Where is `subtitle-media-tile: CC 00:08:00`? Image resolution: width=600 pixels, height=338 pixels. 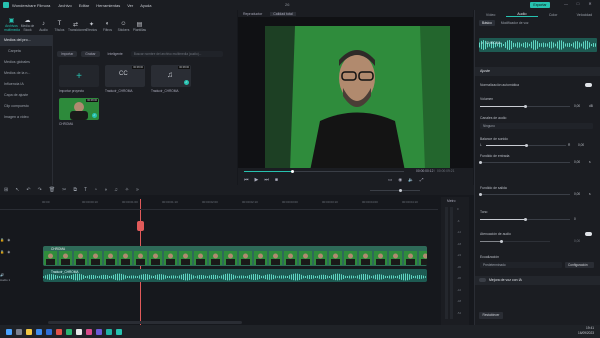 subtitle-media-tile: CC 00:08:00 is located at coordinates (125, 76).